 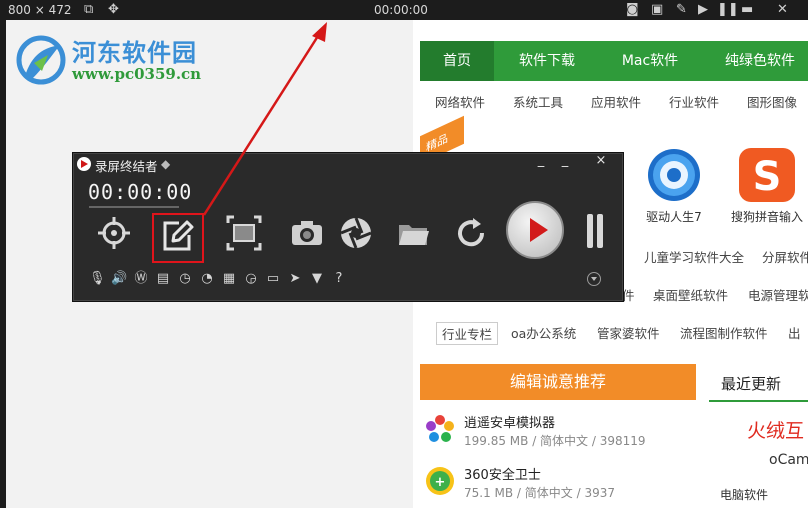 I want to click on target-icon, so click(x=114, y=233).